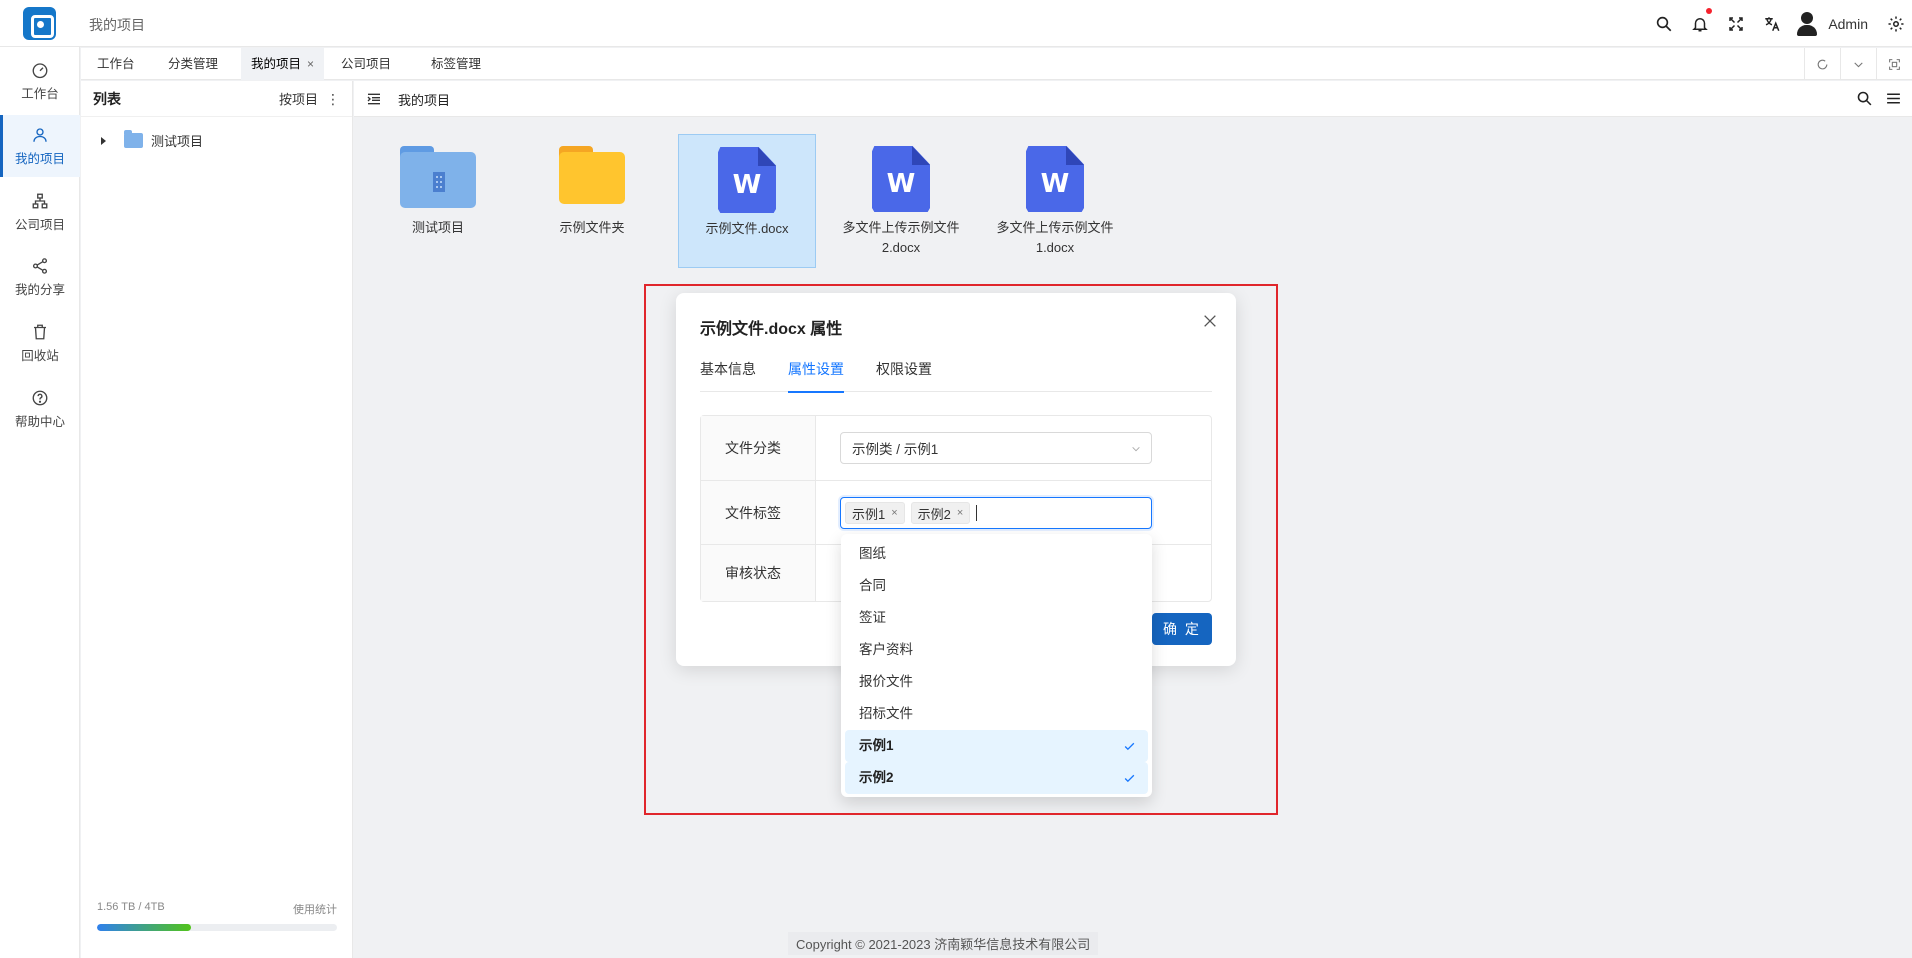 This screenshot has width=1912, height=958. What do you see at coordinates (144, 927) in the screenshot?
I see `storage-progress-fill` at bounding box center [144, 927].